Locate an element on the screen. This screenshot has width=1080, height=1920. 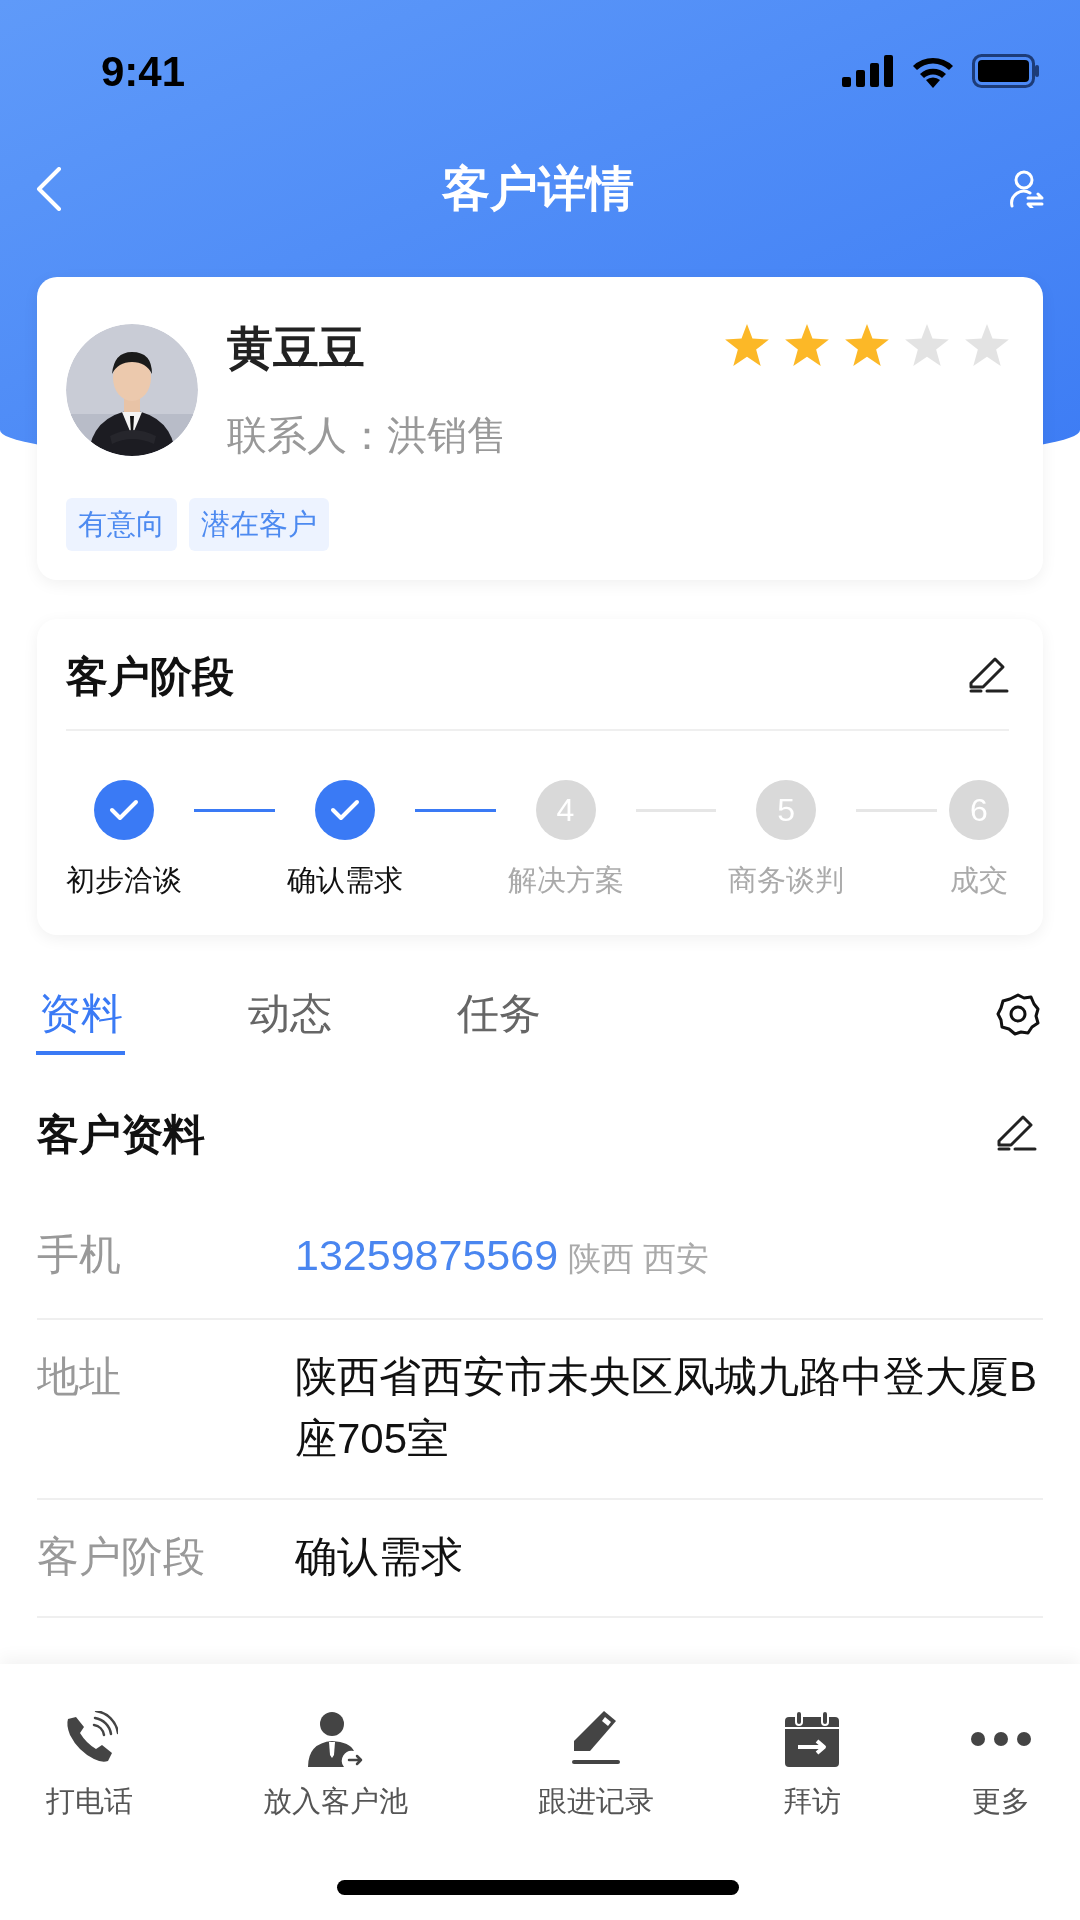
step-label: 成交 is located at coordinates (979, 880).